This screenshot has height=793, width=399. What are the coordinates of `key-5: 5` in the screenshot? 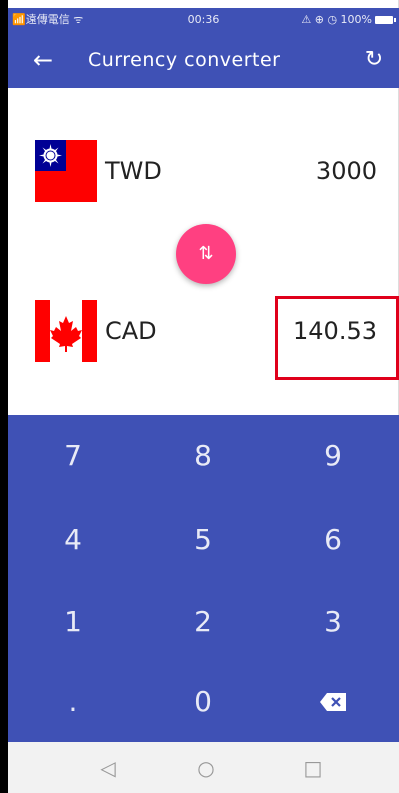 It's located at (203, 539).